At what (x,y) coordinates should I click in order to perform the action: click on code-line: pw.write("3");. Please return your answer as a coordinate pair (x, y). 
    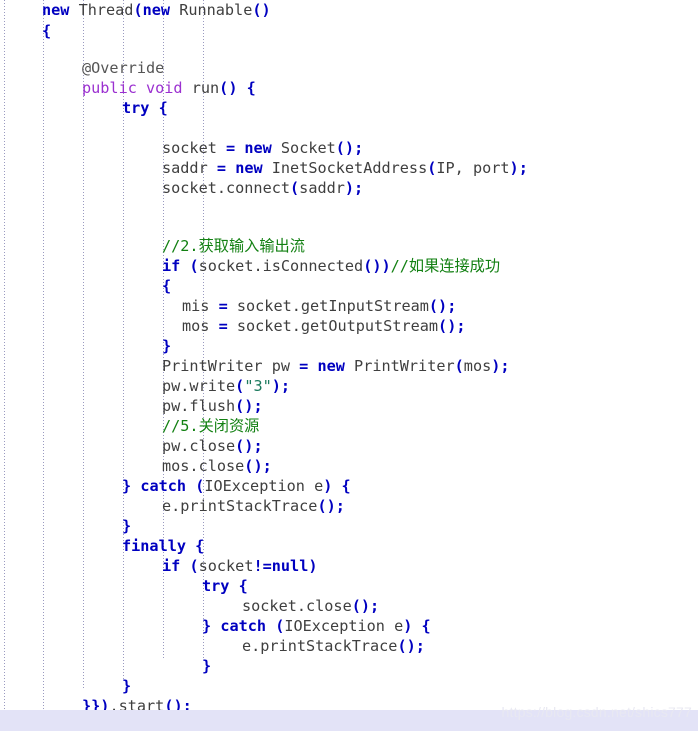
    Looking at the image, I should click on (145, 386).